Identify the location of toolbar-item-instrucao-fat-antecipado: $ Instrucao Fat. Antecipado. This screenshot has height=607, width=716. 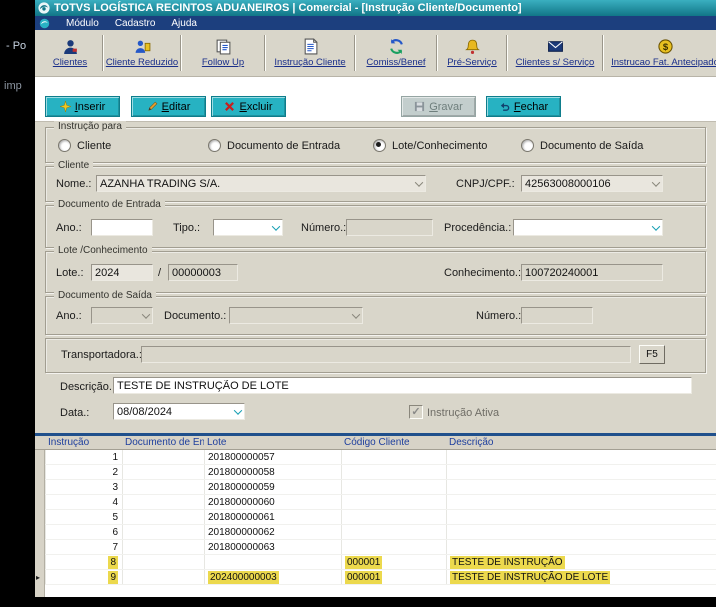
(660, 53).